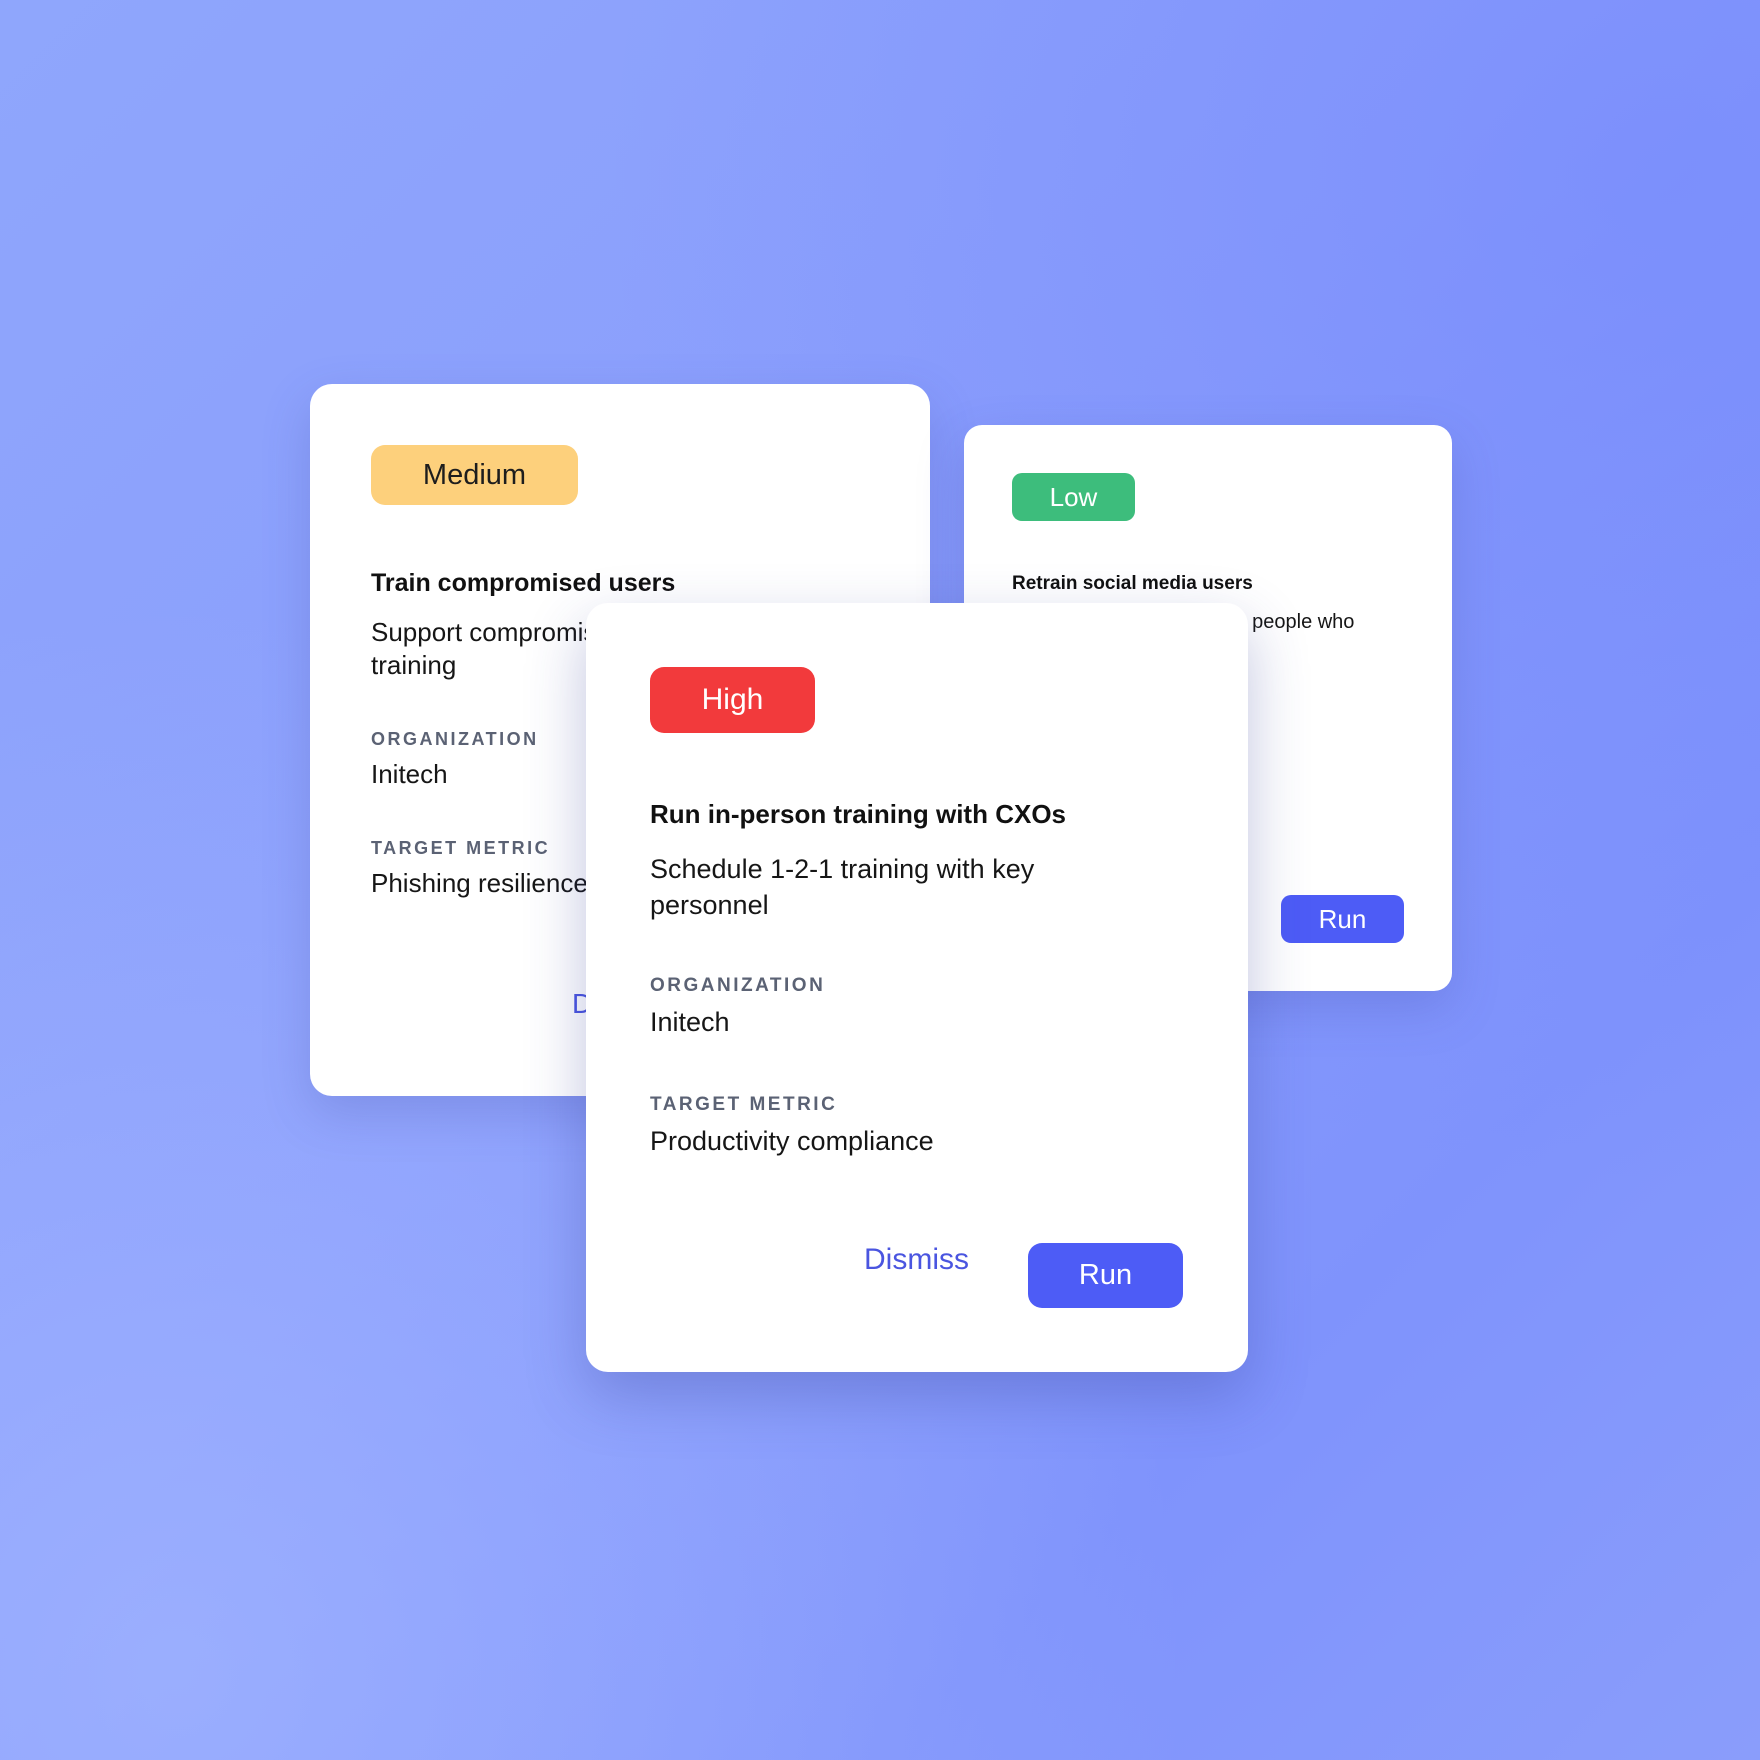 This screenshot has width=1760, height=1760. What do you see at coordinates (474, 475) in the screenshot?
I see `priority-badge: Medium` at bounding box center [474, 475].